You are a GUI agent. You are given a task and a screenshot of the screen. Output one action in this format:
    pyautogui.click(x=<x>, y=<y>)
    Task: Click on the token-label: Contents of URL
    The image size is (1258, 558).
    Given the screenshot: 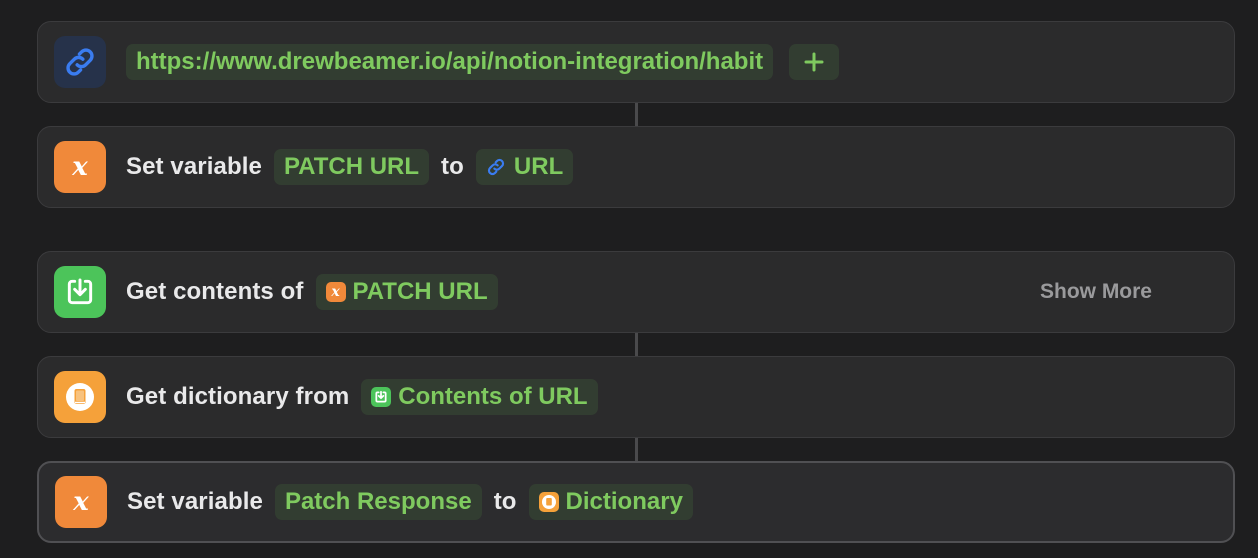 What is the action you would take?
    pyautogui.click(x=493, y=396)
    